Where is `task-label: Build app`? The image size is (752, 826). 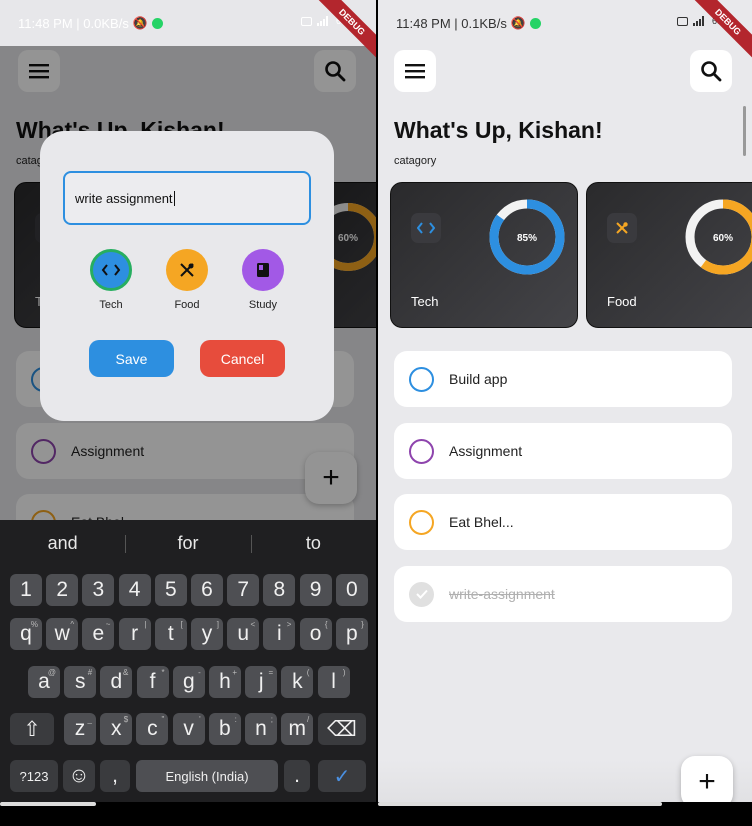
task-label: Build app is located at coordinates (478, 379).